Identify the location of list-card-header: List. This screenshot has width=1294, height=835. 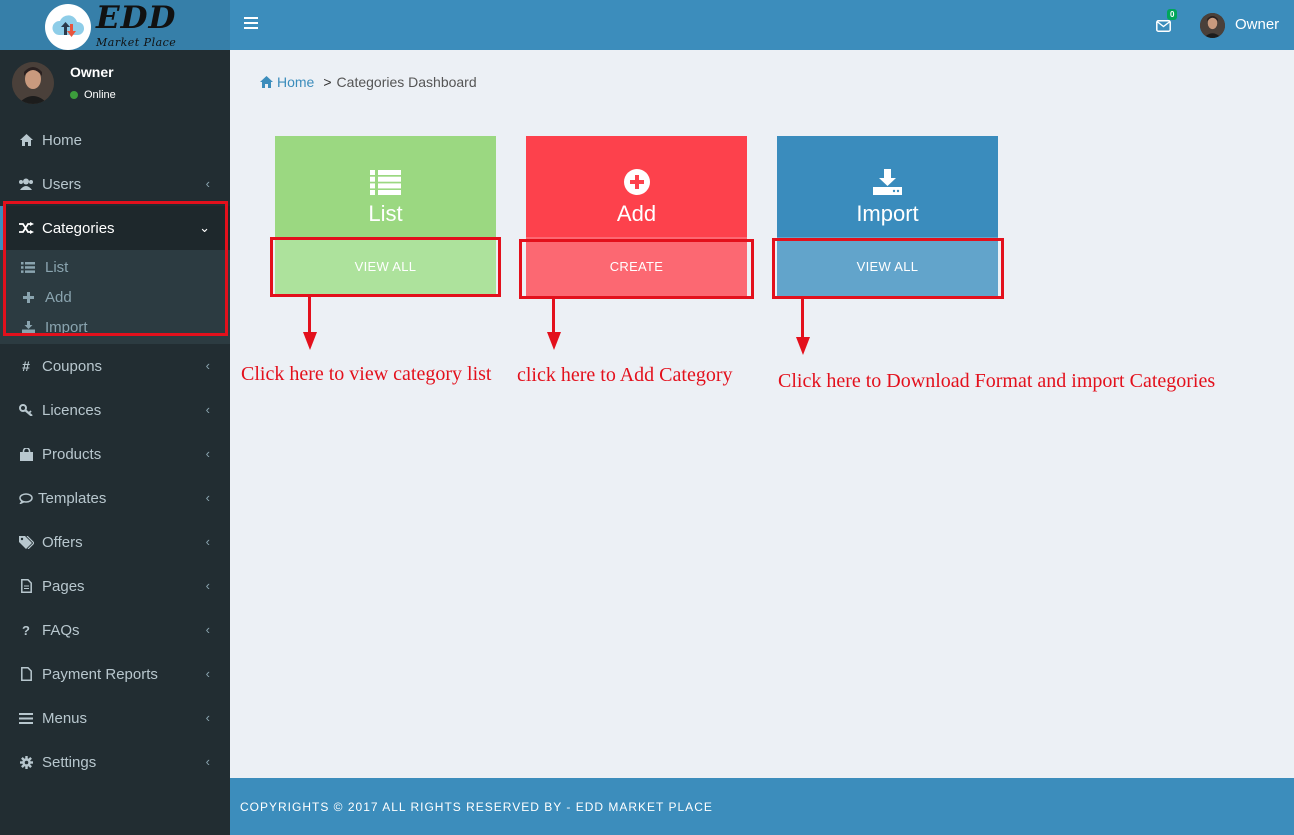
(385, 186).